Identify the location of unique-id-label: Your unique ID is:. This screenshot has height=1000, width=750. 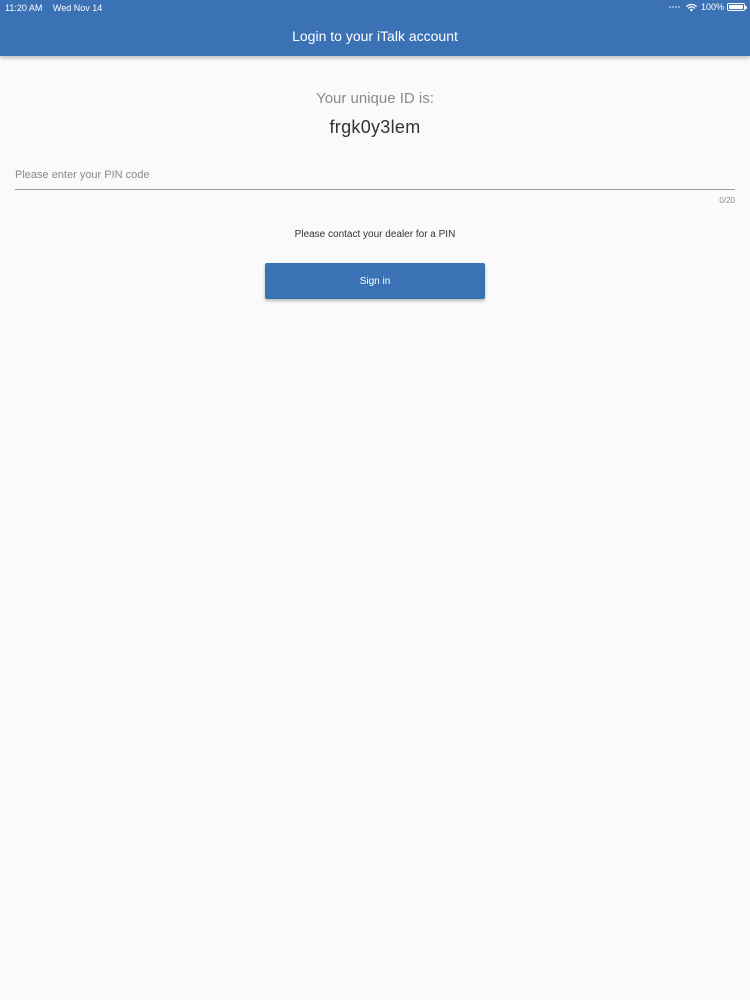
(375, 98).